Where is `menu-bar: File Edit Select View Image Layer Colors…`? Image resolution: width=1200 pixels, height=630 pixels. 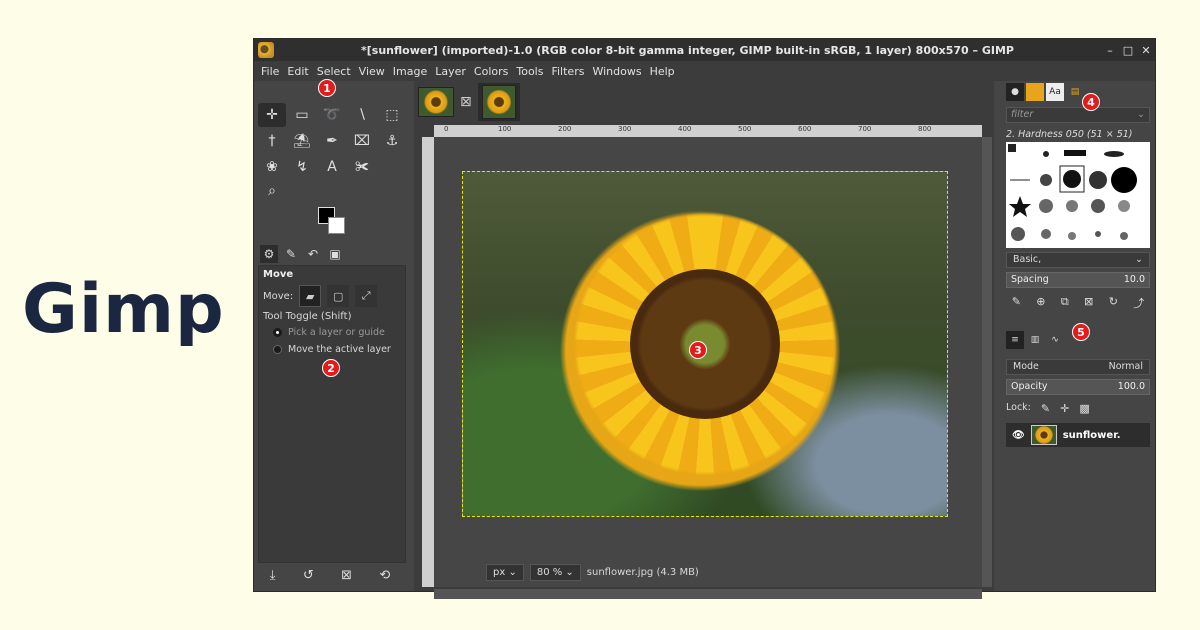 menu-bar: File Edit Select View Image Layer Colors… is located at coordinates (704, 71).